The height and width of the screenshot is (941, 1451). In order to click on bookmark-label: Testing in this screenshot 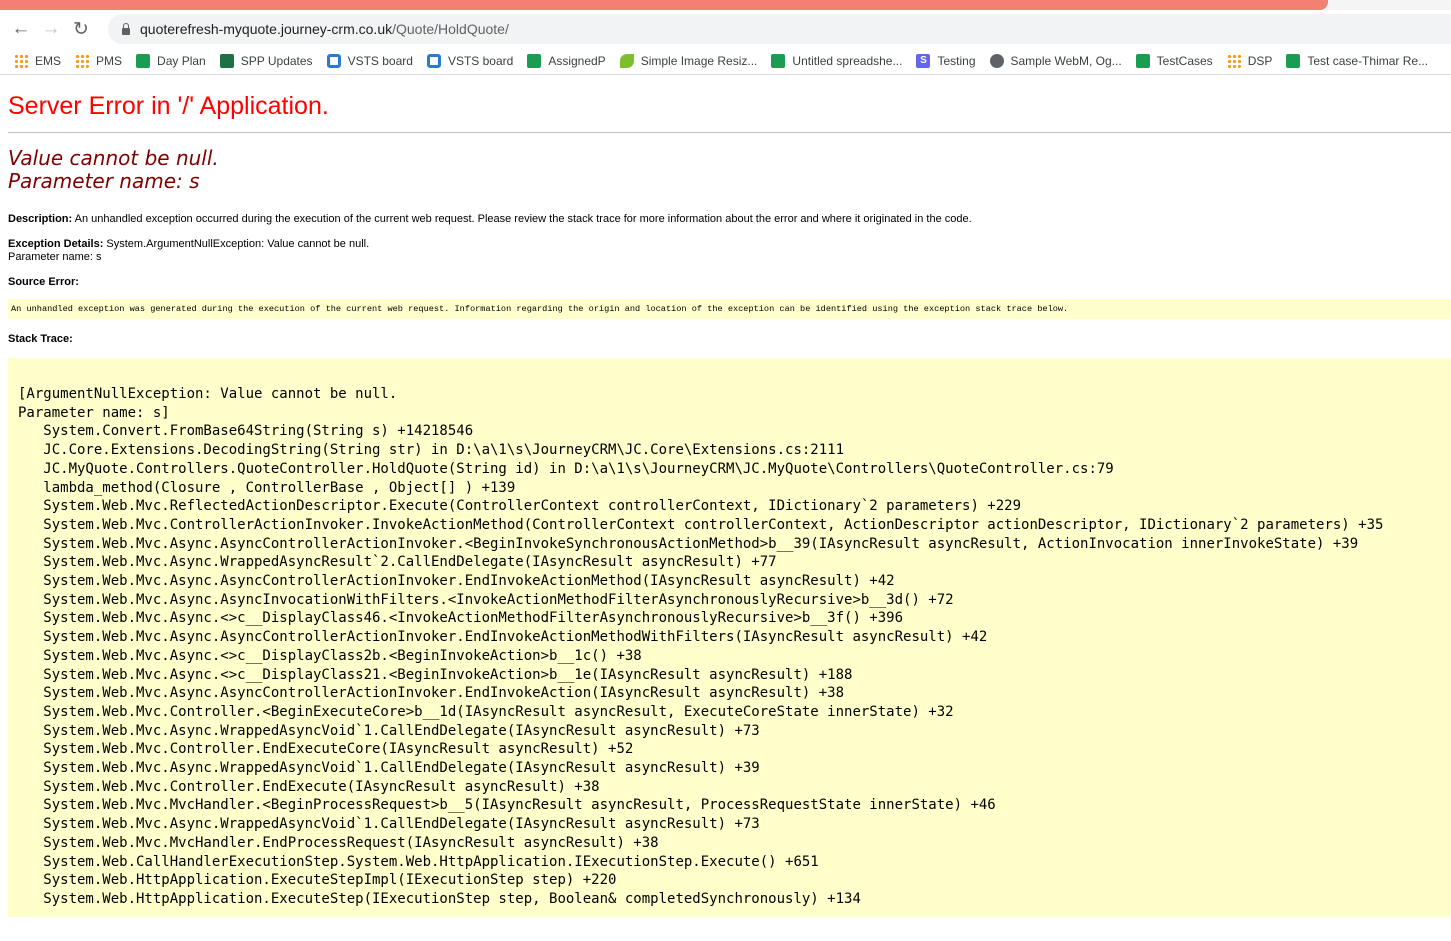, I will do `click(956, 61)`.